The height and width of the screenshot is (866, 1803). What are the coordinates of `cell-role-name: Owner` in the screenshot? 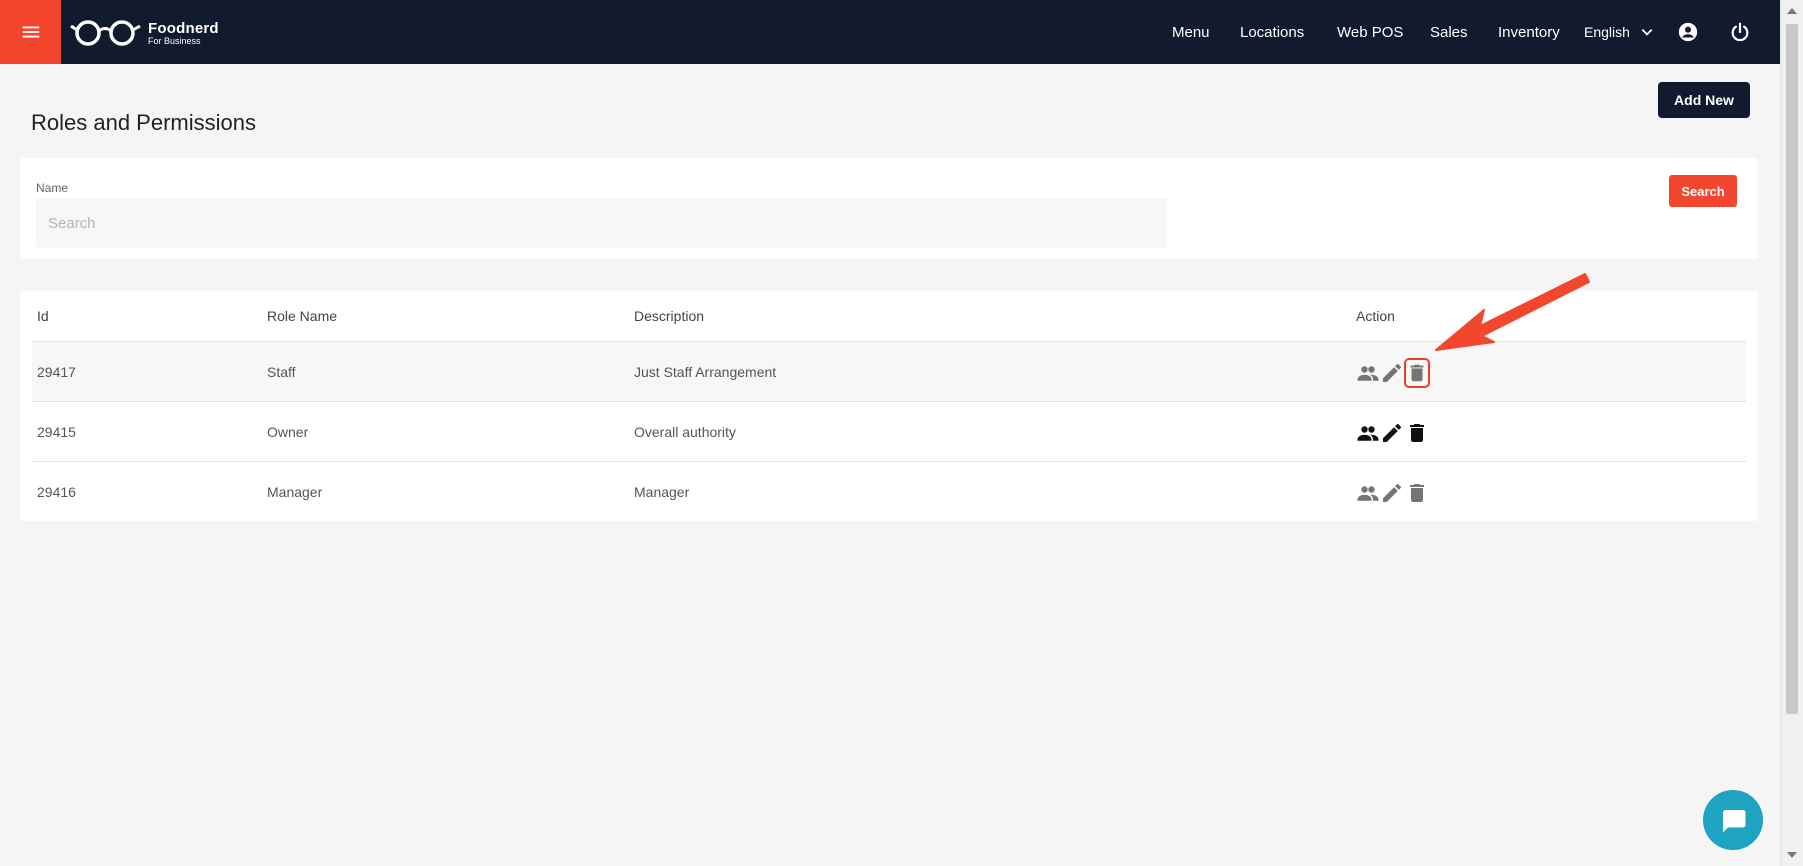 It's located at (288, 432).